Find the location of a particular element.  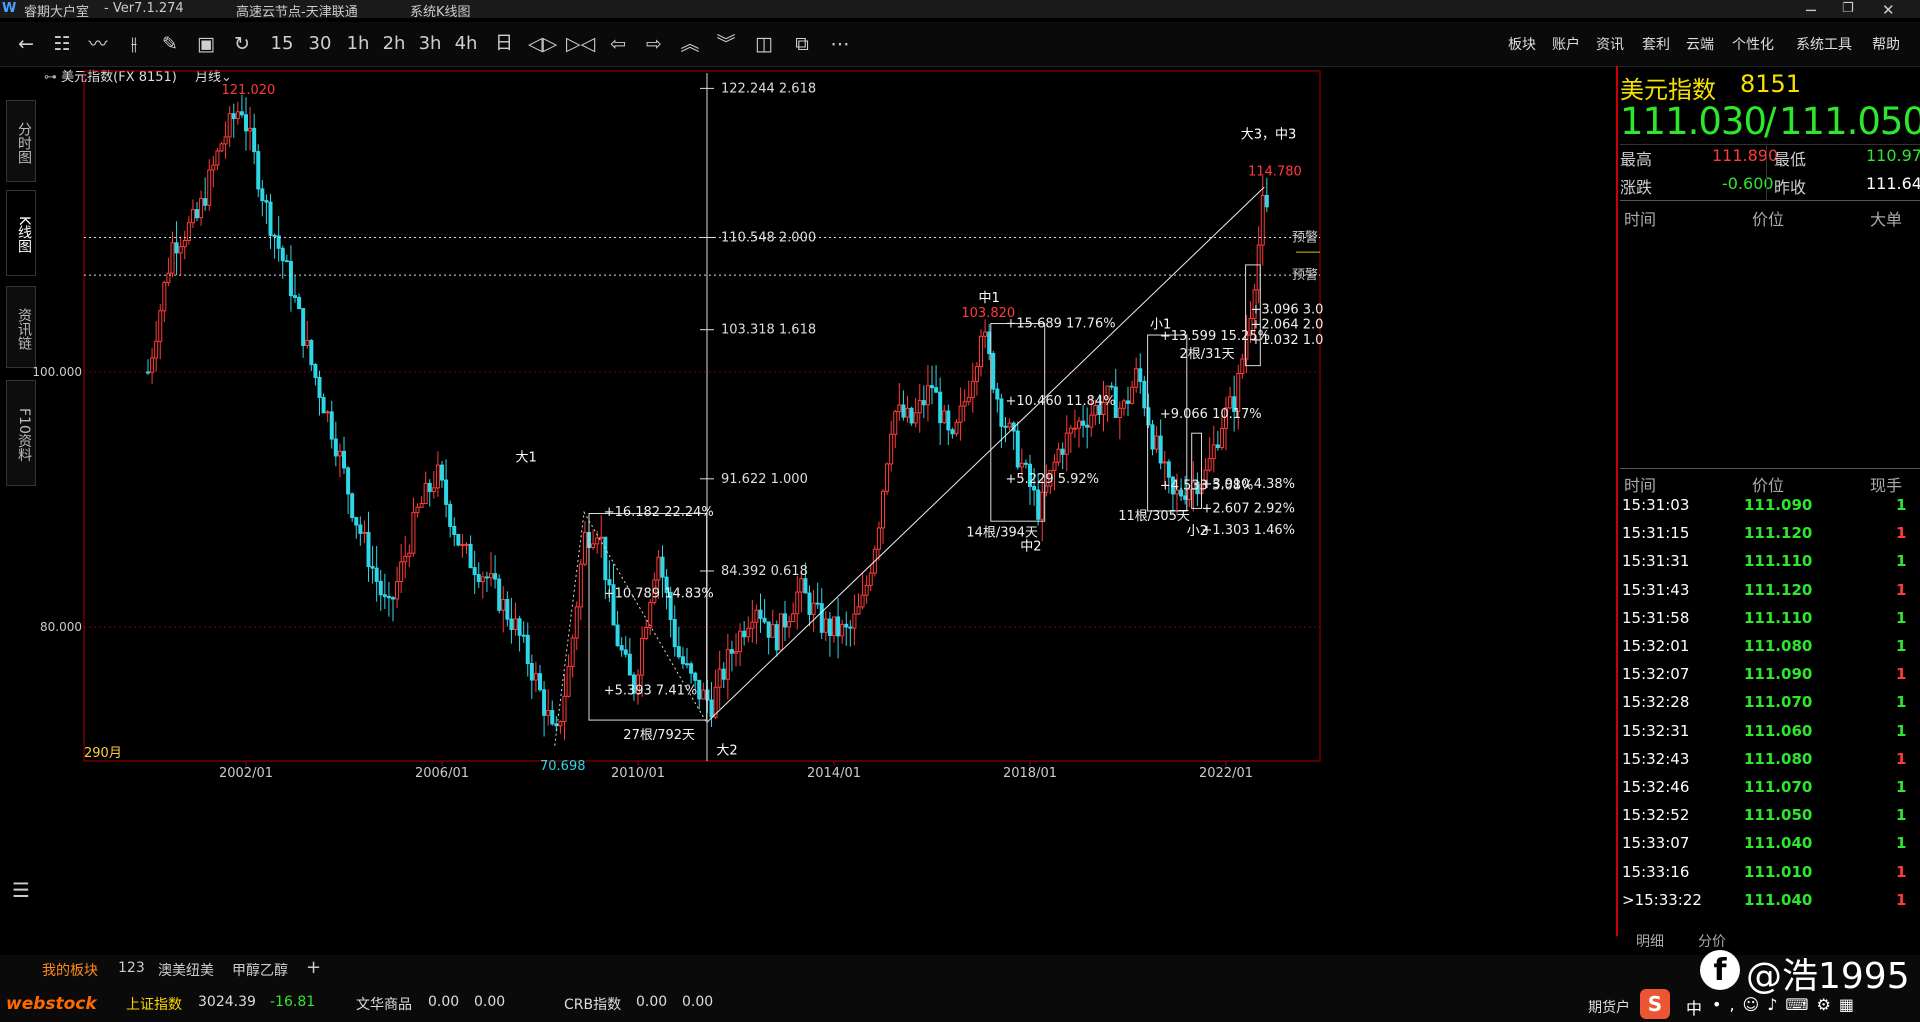

ticker-crb-name: CRB指数 is located at coordinates (592, 1004).